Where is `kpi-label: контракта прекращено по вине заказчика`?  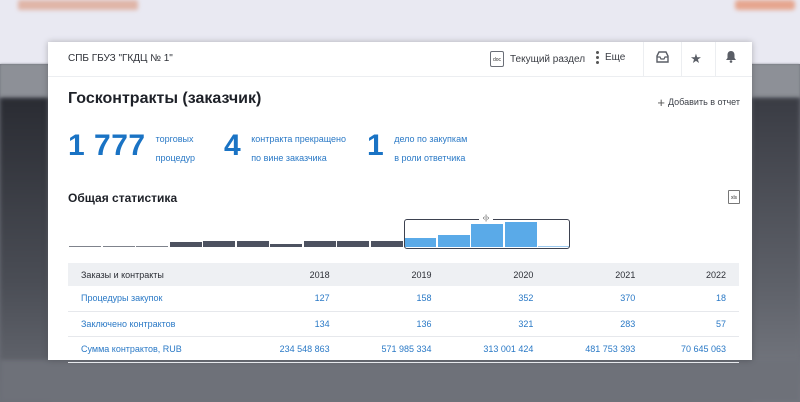 kpi-label: контракта прекращено по вине заказчика is located at coordinates (299, 148).